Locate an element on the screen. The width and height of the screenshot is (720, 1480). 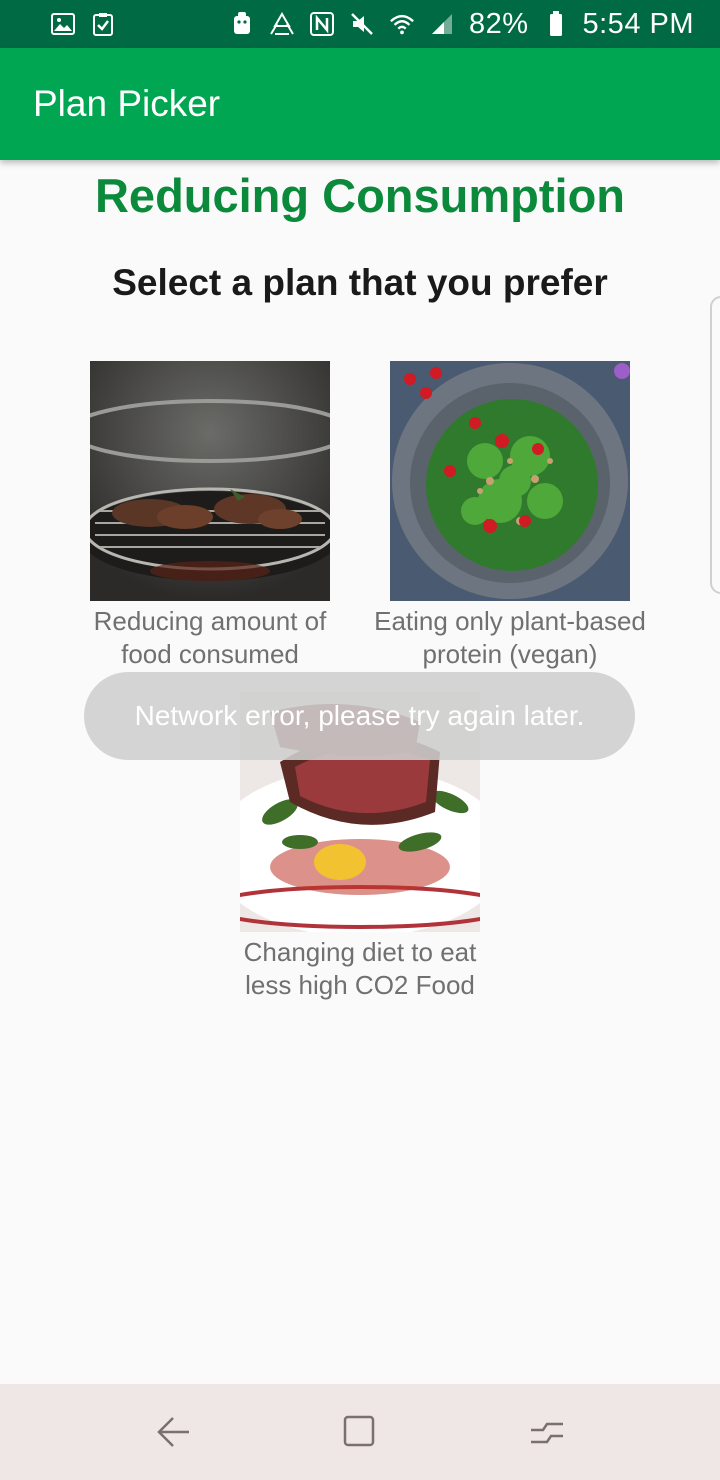
signal-icon is located at coordinates (442, 24).